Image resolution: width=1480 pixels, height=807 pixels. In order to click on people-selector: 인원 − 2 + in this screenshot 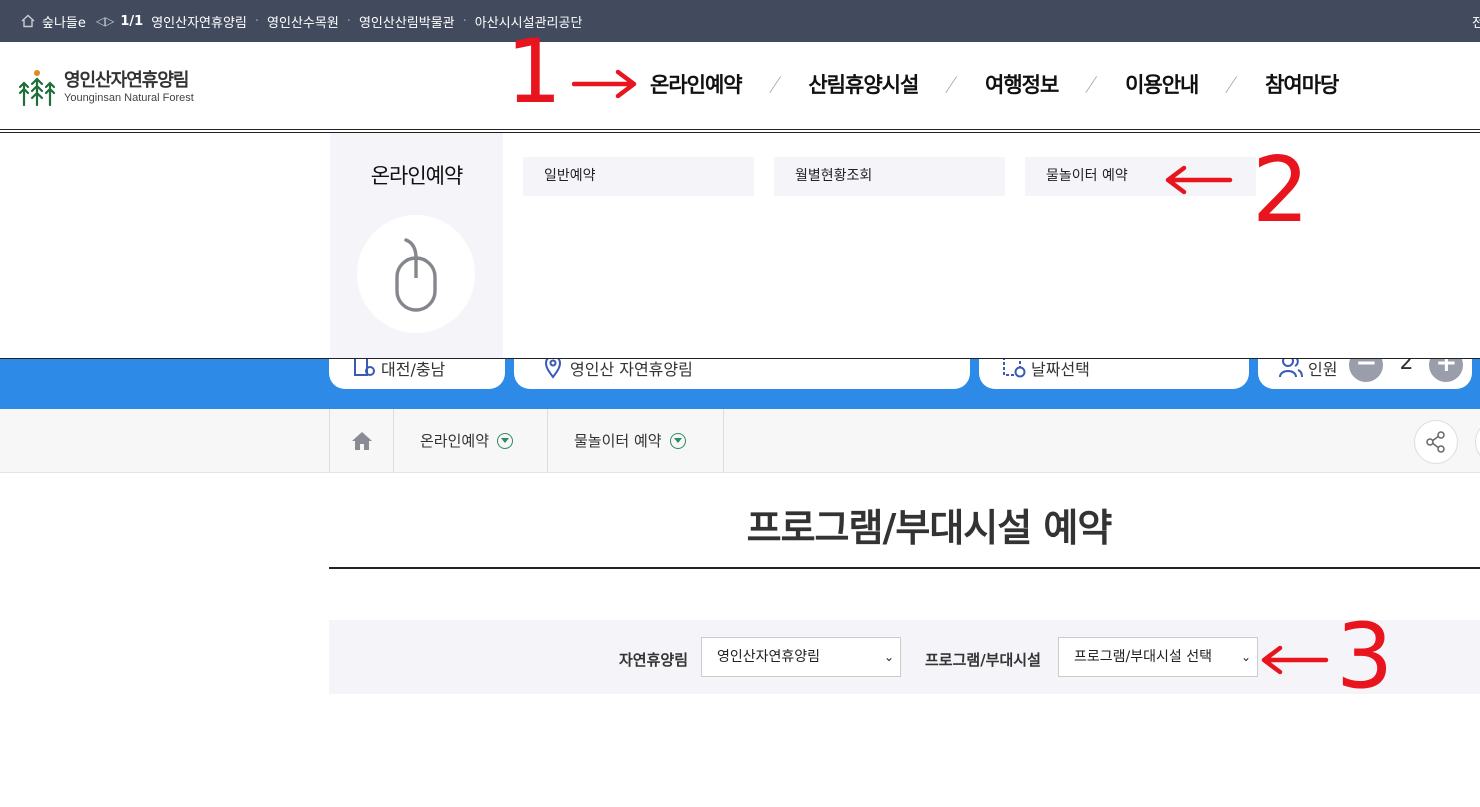, I will do `click(1365, 374)`.